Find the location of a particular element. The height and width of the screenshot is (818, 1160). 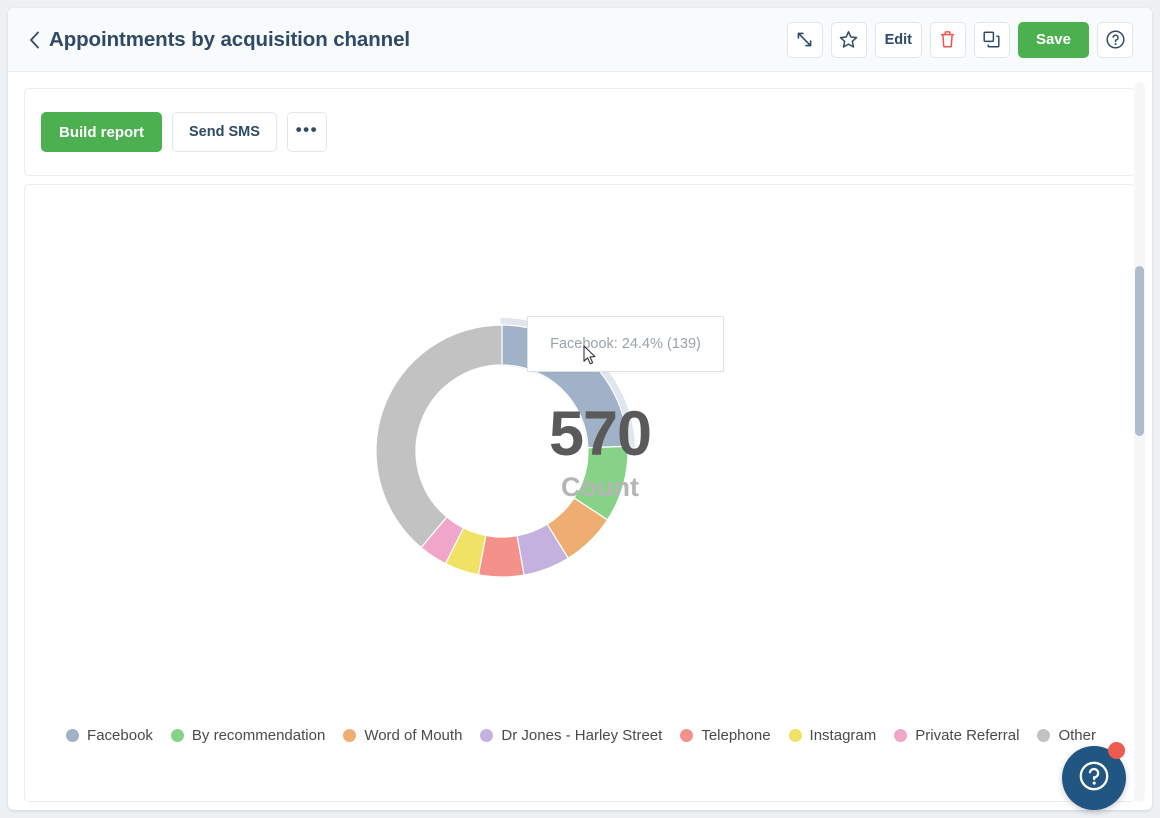

legend-item: Private Referral is located at coordinates (956, 735).